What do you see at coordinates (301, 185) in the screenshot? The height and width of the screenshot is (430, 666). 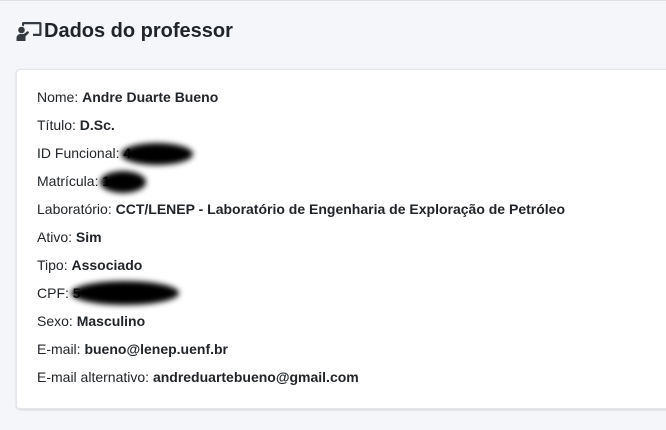 I see `field-matricula: Matrícula: 1` at bounding box center [301, 185].